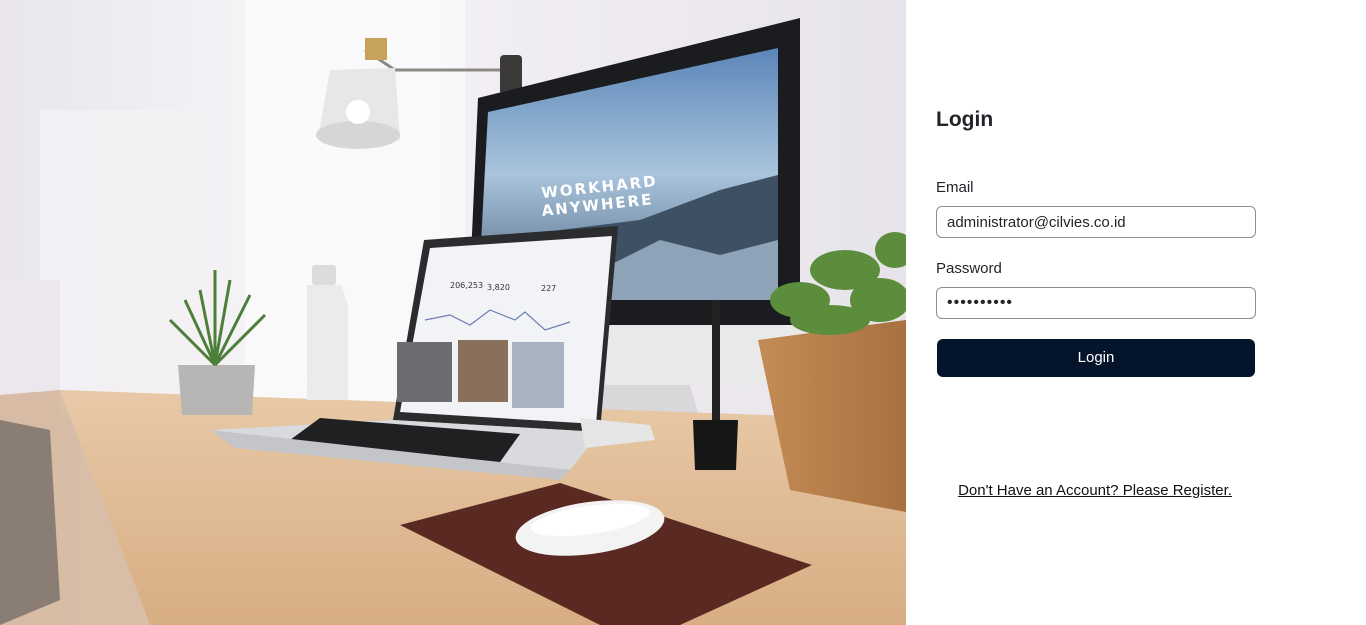 The height and width of the screenshot is (625, 1366). What do you see at coordinates (1096, 222) in the screenshot?
I see `email-field` at bounding box center [1096, 222].